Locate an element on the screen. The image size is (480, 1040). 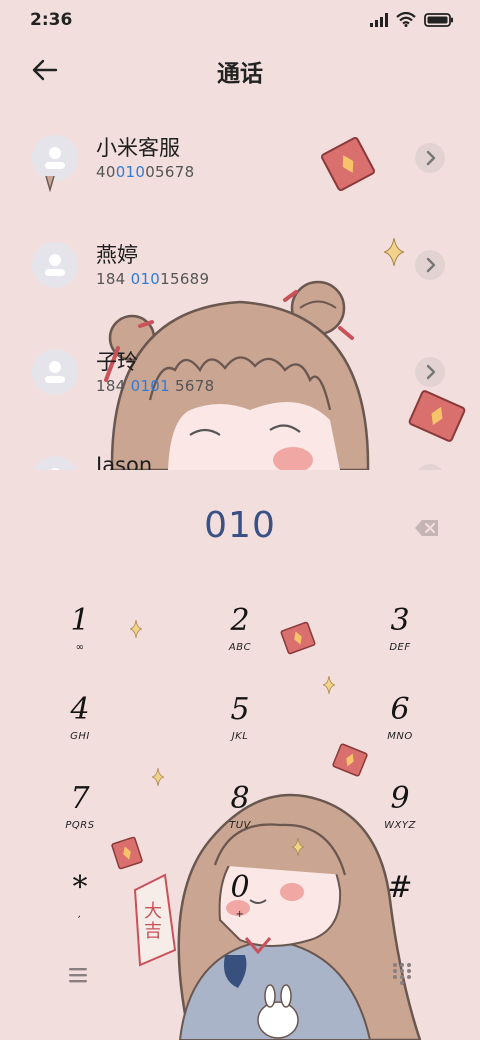
key-5: 5 JKL is located at coordinates (240, 729).